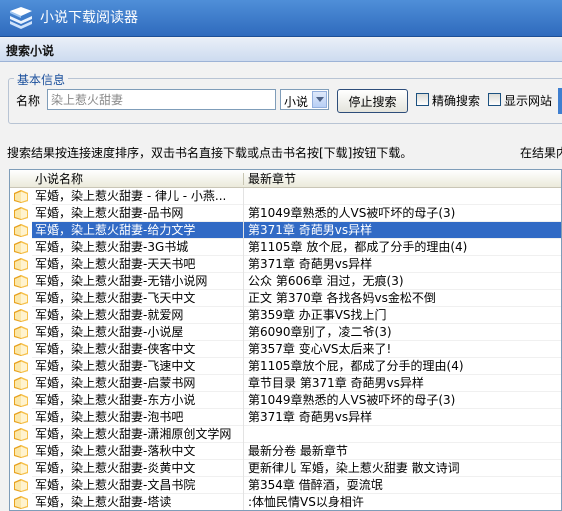 The width and height of the screenshot is (562, 511). Describe the element at coordinates (372, 101) in the screenshot. I see `stop-search-button: 停止搜索` at that location.